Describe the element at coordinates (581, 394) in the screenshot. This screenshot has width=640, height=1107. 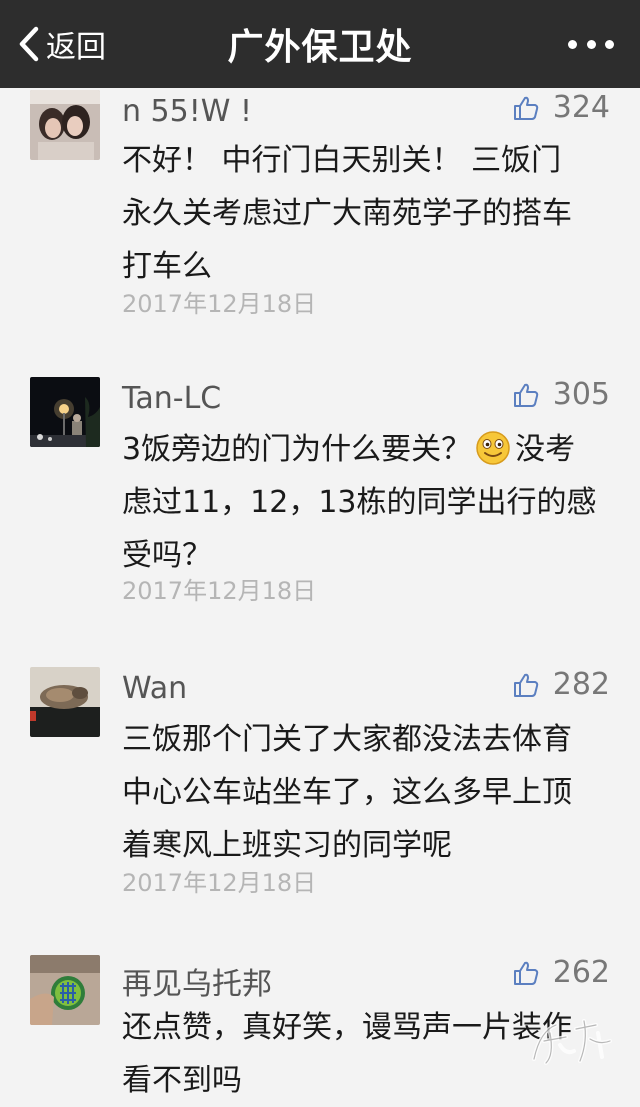
I see `like-count: 305` at that location.